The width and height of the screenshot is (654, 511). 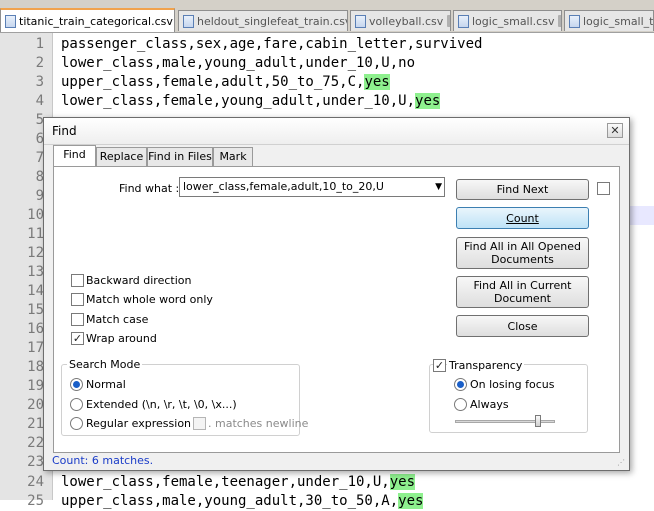 What do you see at coordinates (35, 501) in the screenshot?
I see `line-number: 25` at bounding box center [35, 501].